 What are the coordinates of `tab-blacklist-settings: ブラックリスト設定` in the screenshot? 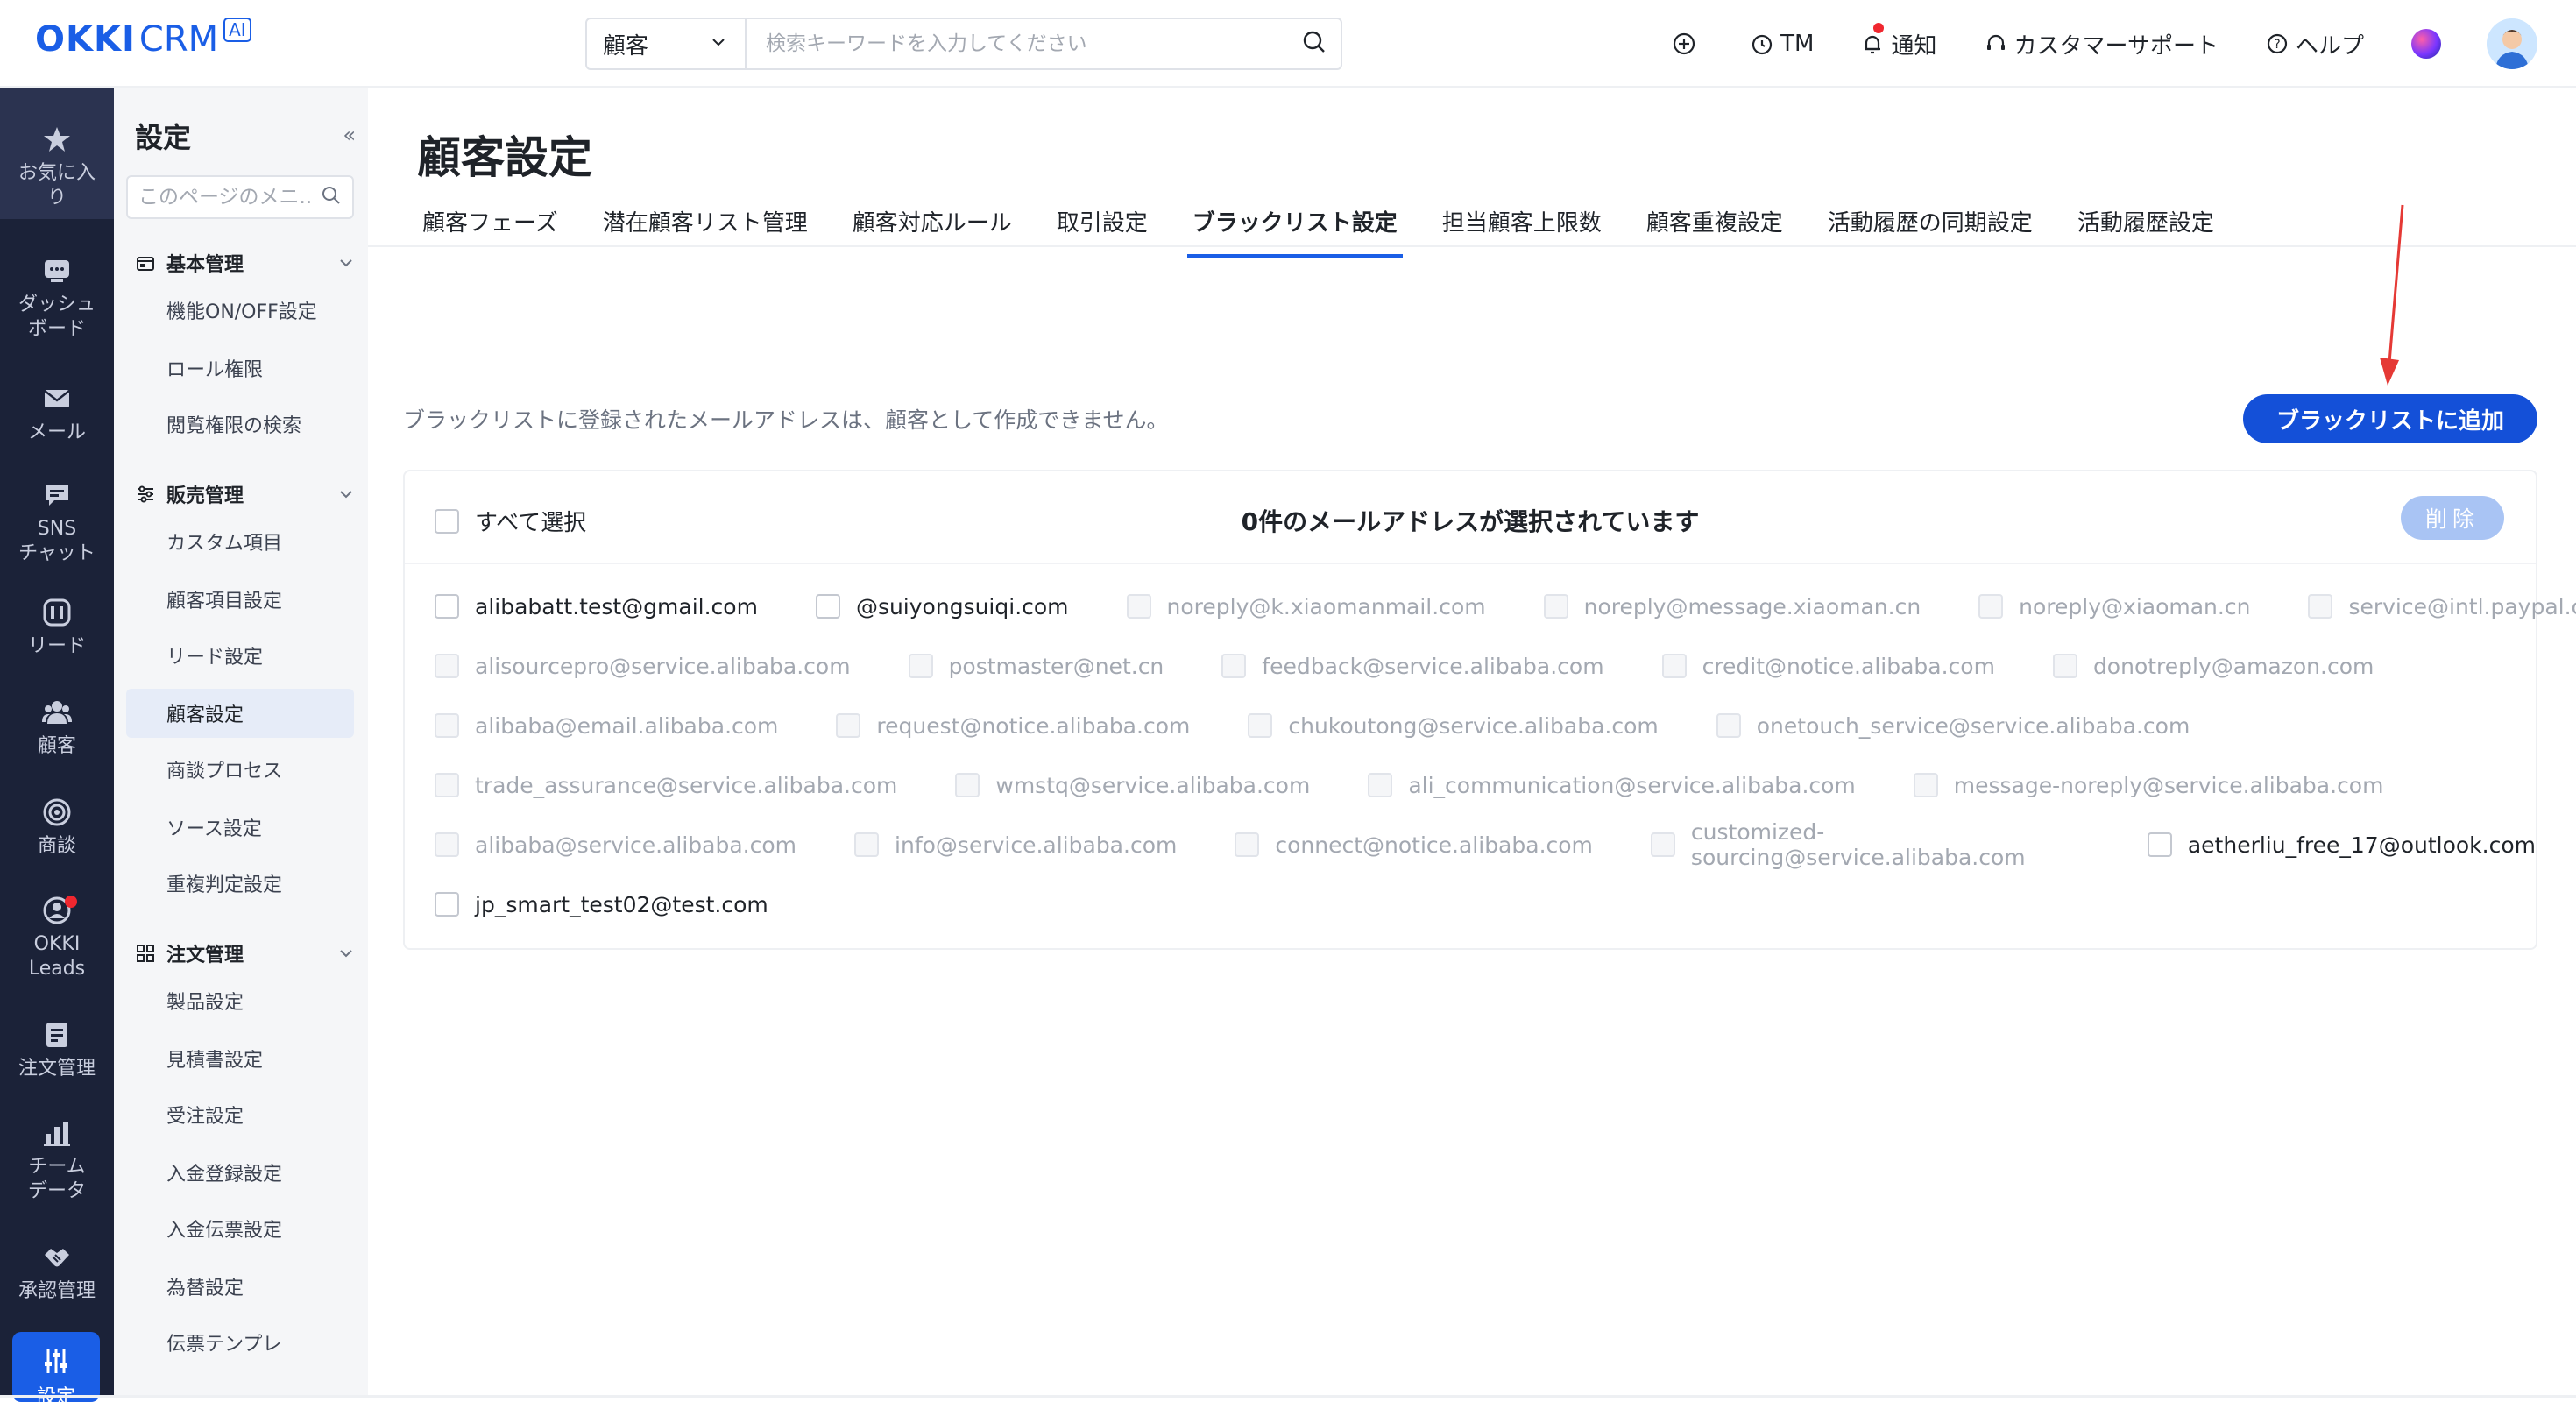 It's located at (1294, 230).